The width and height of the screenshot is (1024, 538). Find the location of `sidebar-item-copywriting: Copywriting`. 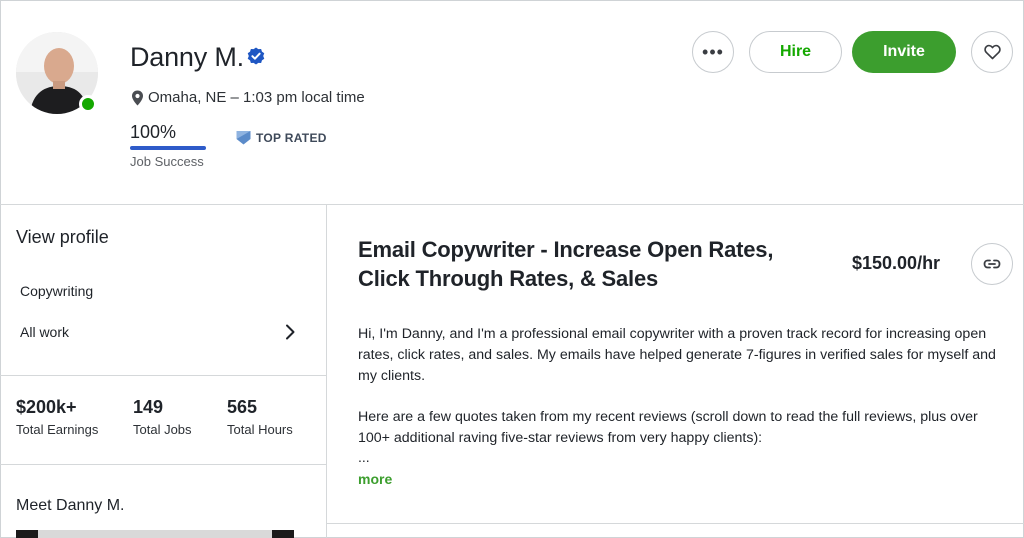

sidebar-item-copywriting: Copywriting is located at coordinates (56, 291).